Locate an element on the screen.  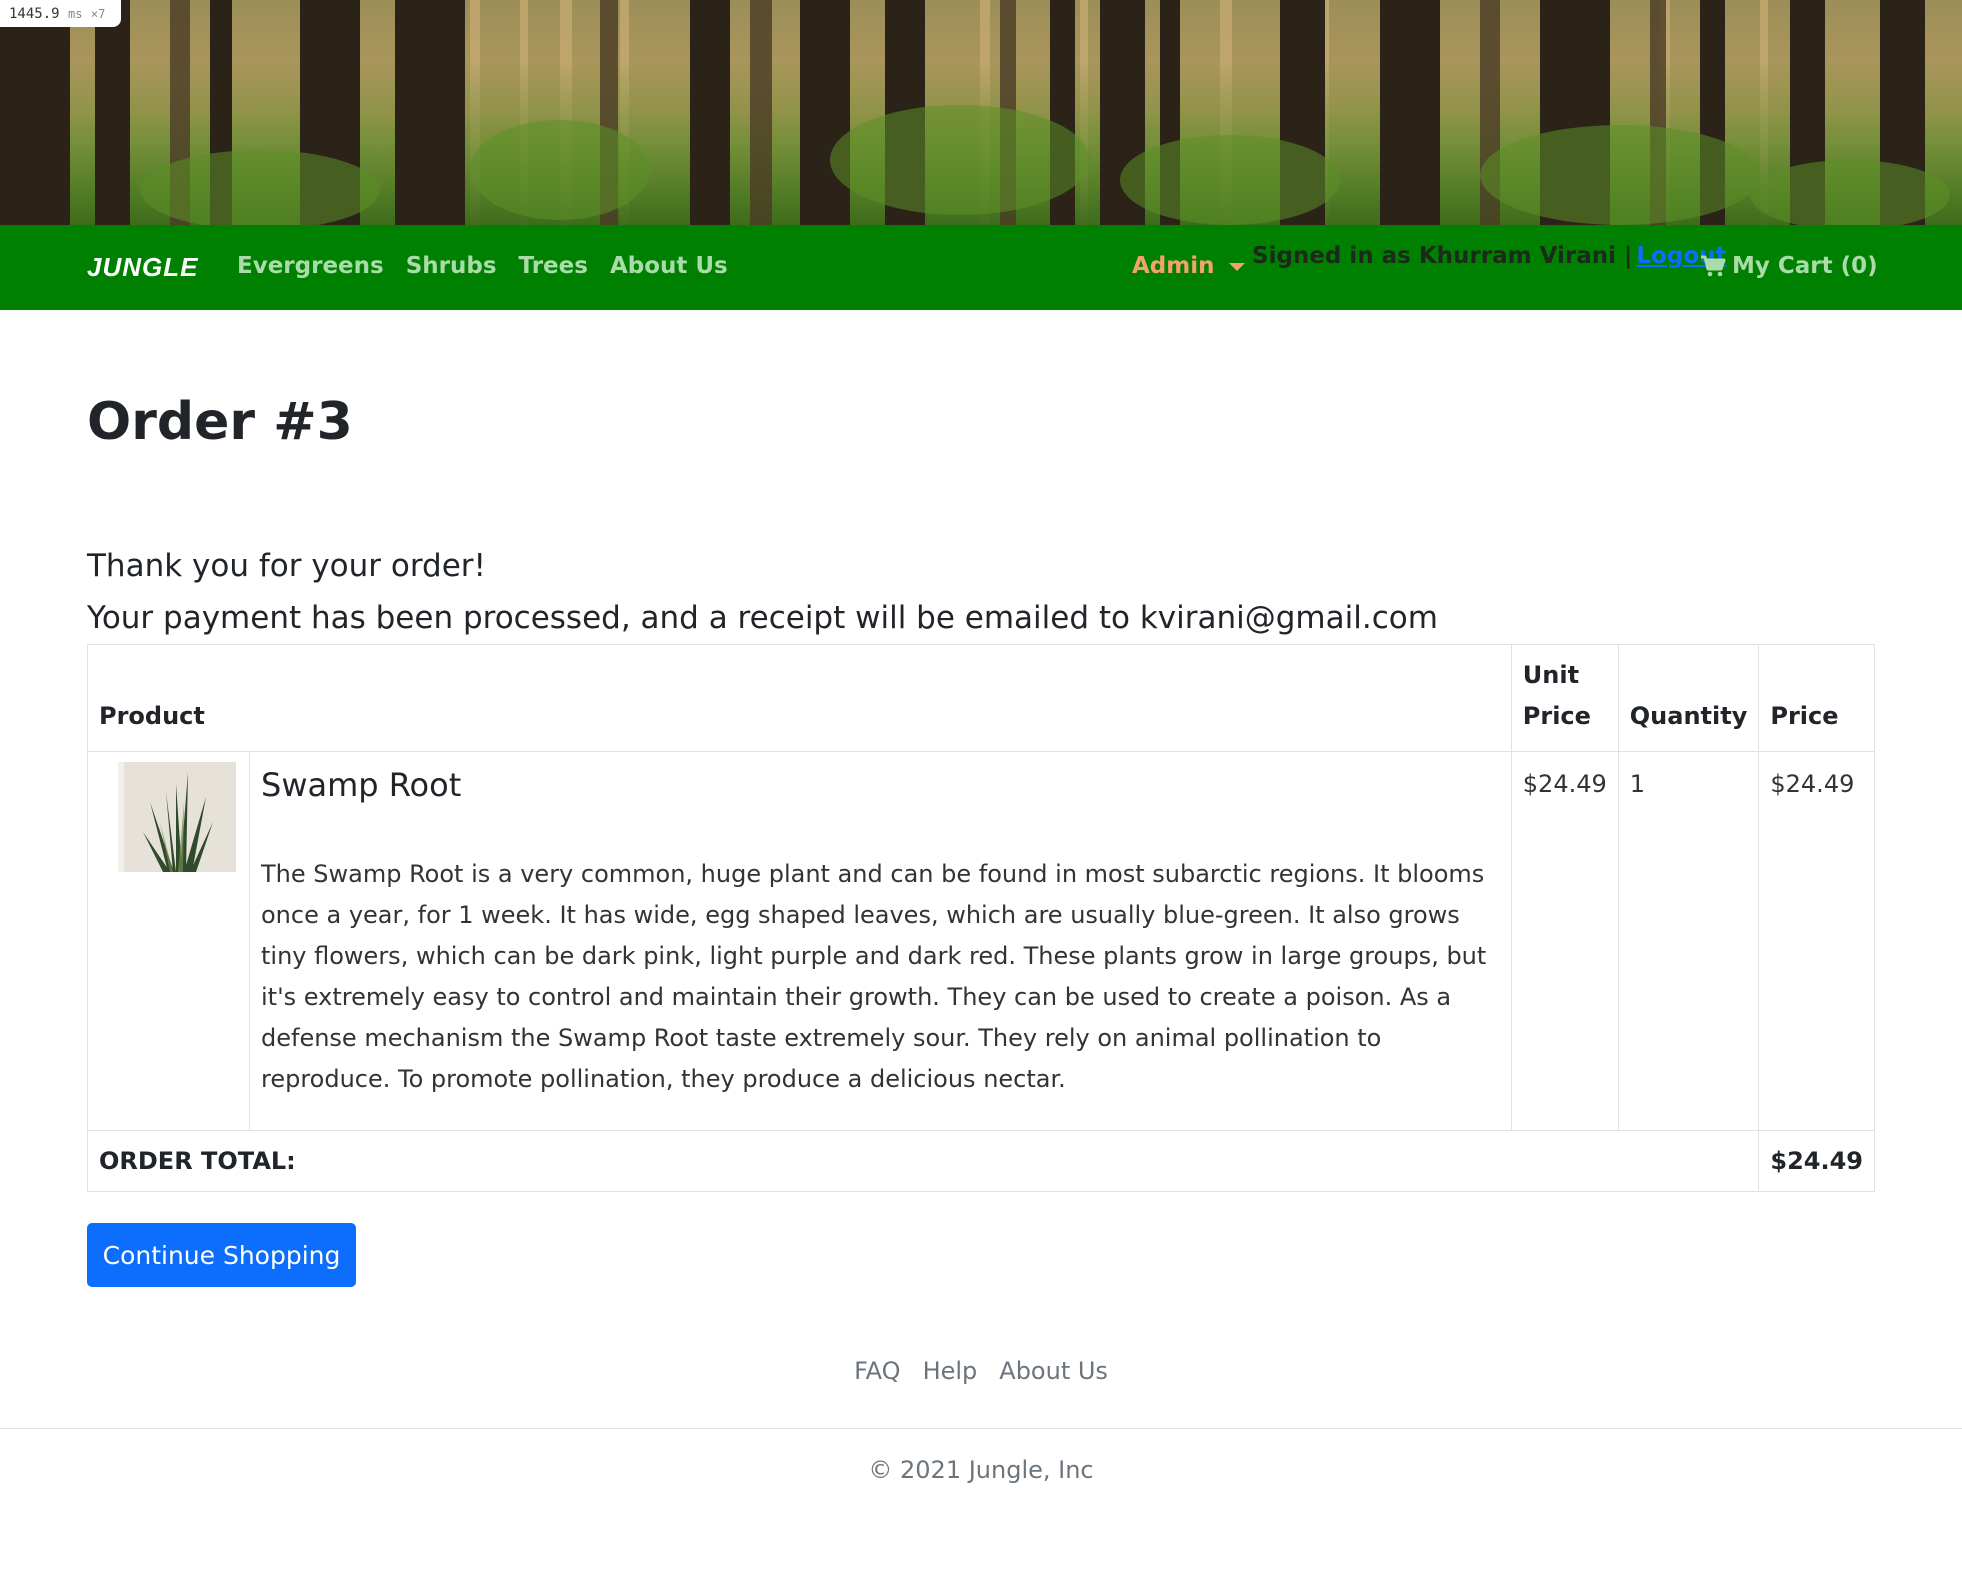
header-quantity: Quantity is located at coordinates (1688, 698).